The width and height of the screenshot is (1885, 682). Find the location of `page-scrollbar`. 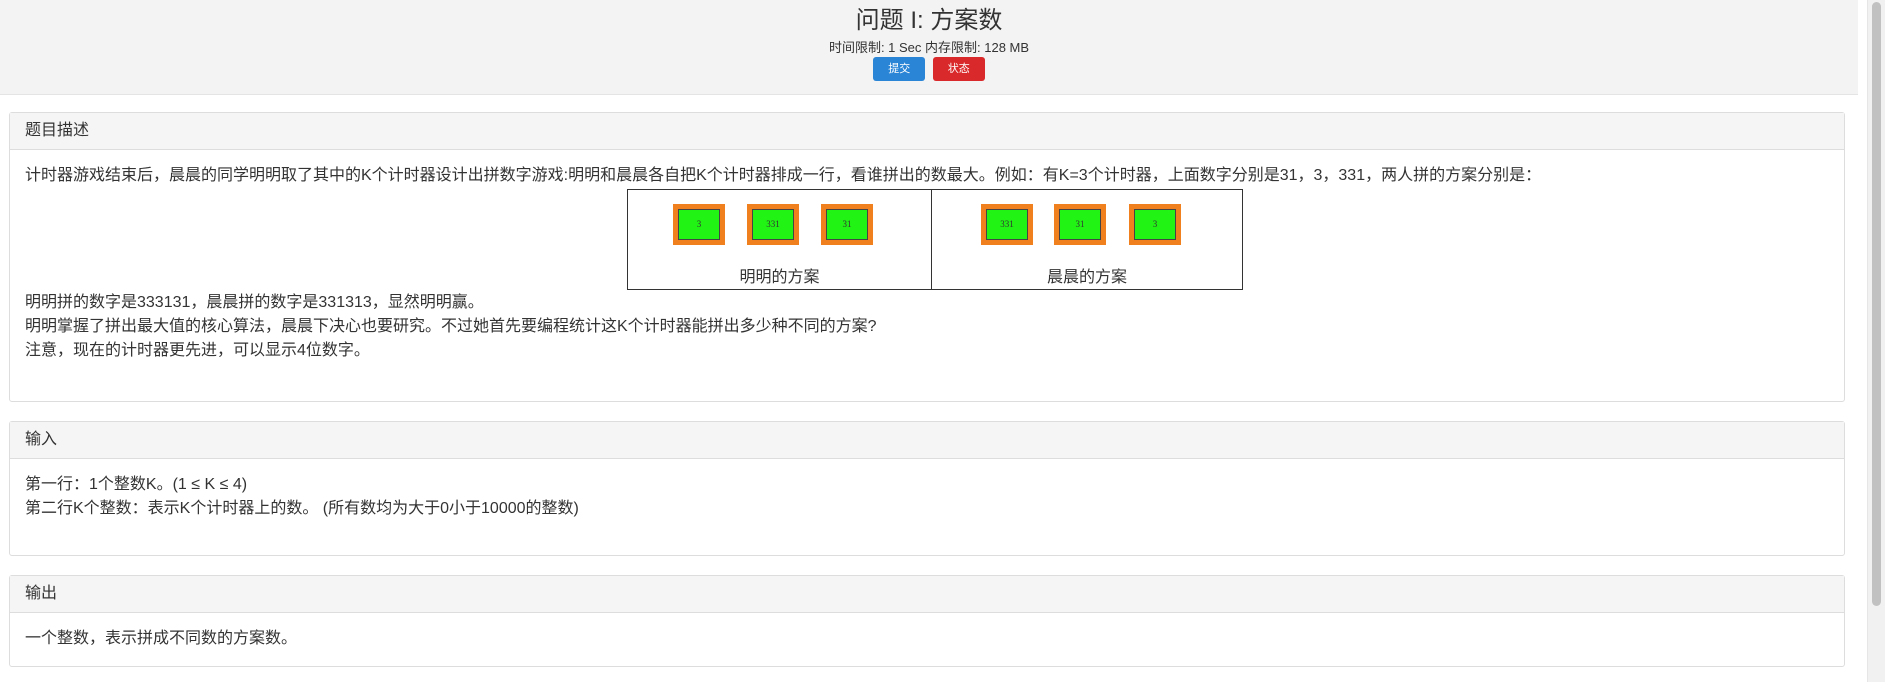

page-scrollbar is located at coordinates (1876, 341).